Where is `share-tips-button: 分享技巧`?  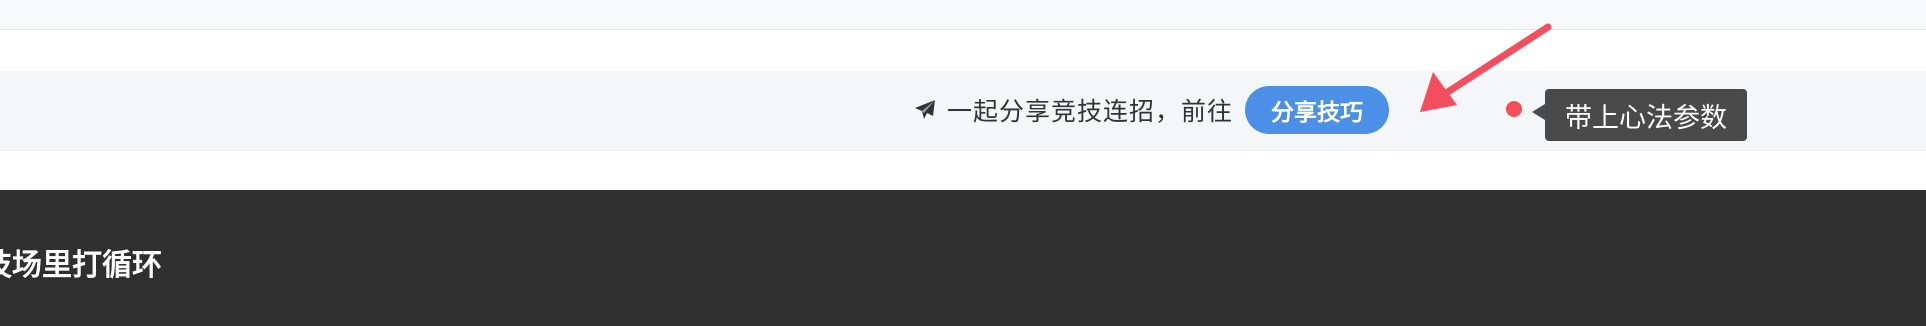
share-tips-button: 分享技巧 is located at coordinates (1317, 110).